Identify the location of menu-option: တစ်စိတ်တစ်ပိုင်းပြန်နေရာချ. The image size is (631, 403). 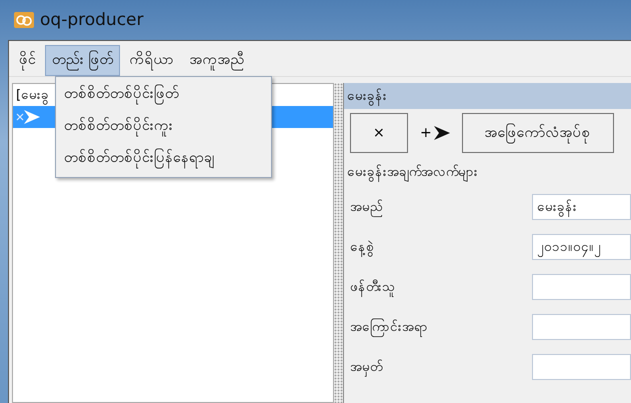
(163, 159).